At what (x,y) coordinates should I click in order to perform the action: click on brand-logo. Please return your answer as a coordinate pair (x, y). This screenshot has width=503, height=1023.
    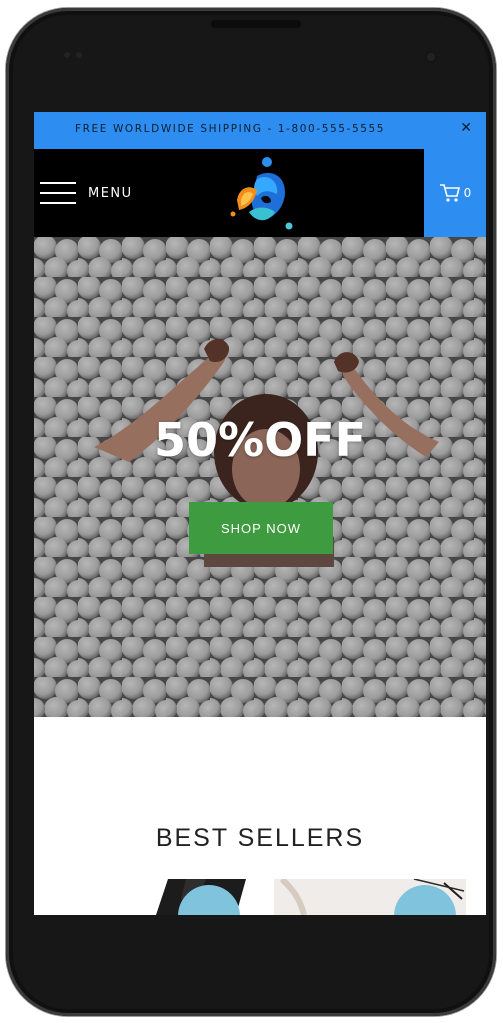
    Looking at the image, I should click on (259, 194).